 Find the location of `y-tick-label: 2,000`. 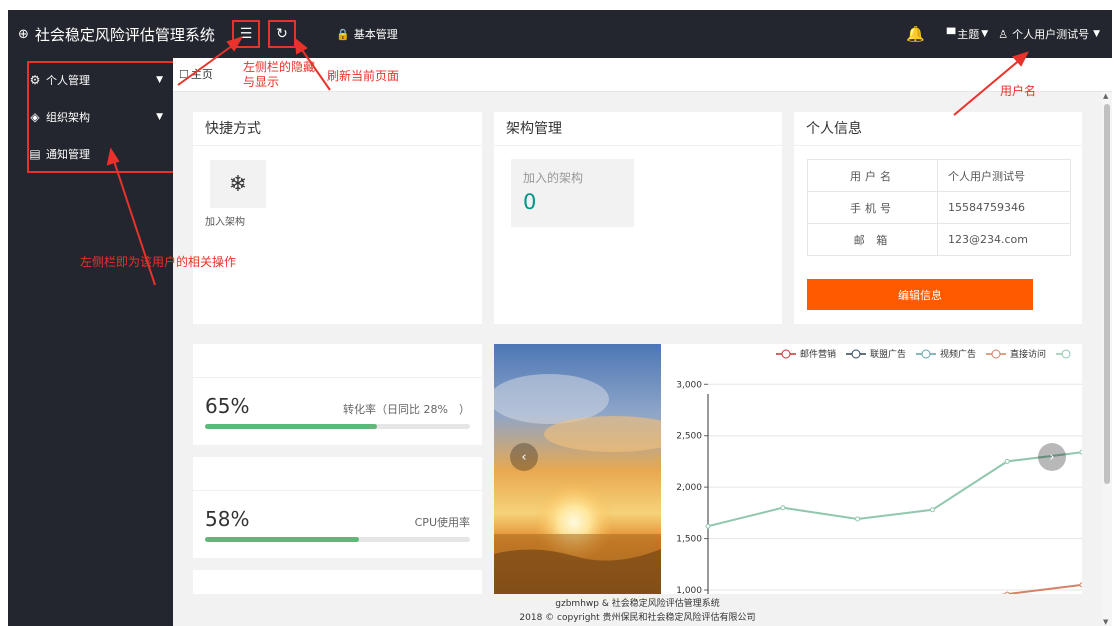

y-tick-label: 2,000 is located at coordinates (689, 488).